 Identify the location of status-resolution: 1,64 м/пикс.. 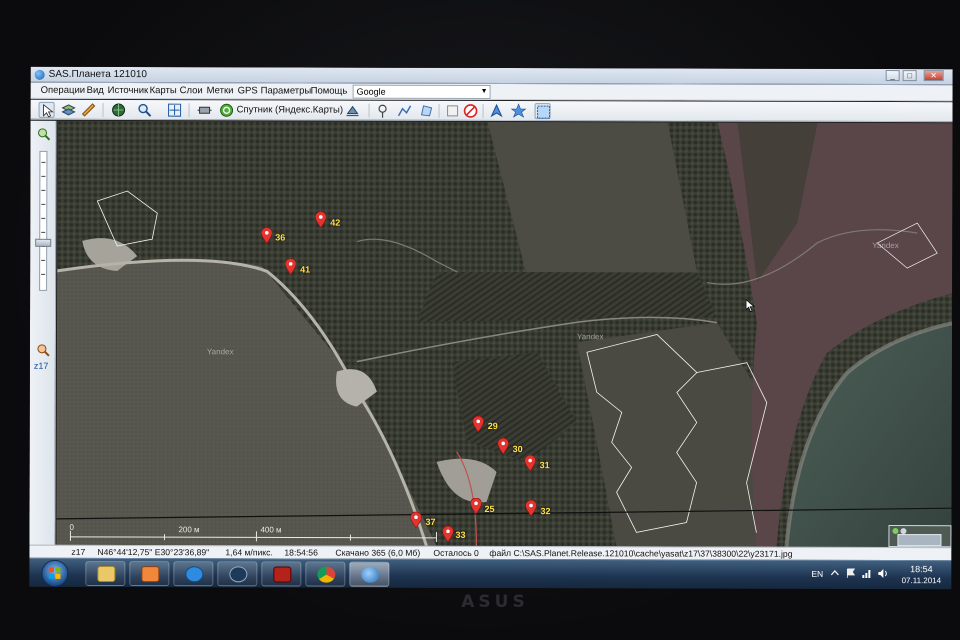
(249, 552).